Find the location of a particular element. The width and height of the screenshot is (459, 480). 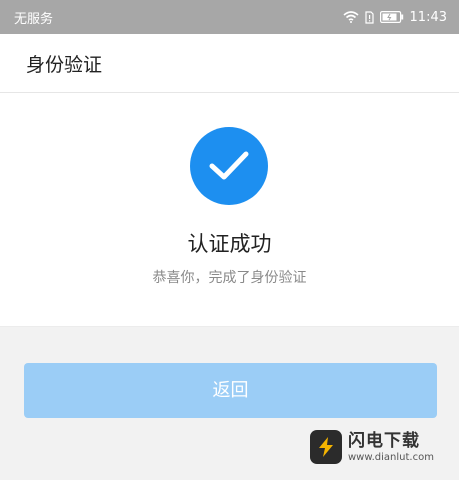

result-title: 认证成功 is located at coordinates (229, 244).